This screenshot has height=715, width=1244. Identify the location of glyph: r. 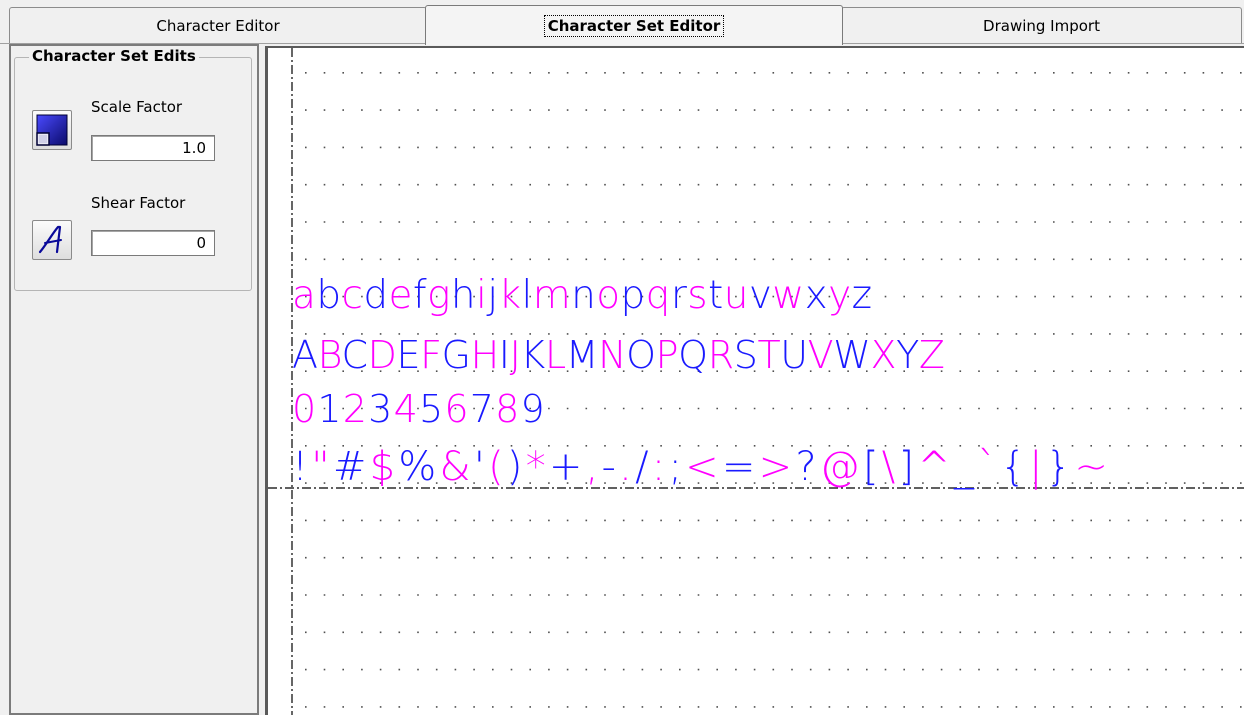
(679, 295).